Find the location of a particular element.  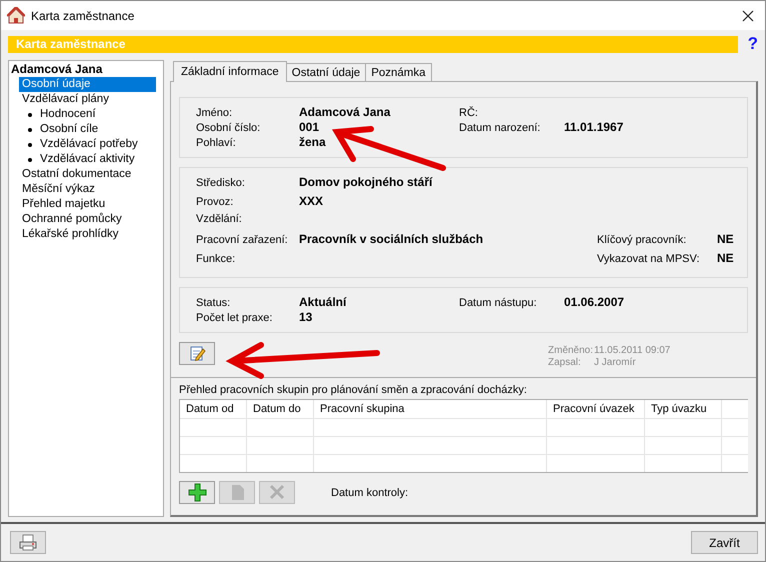

tree-item: Osobní cíle is located at coordinates (61, 129).